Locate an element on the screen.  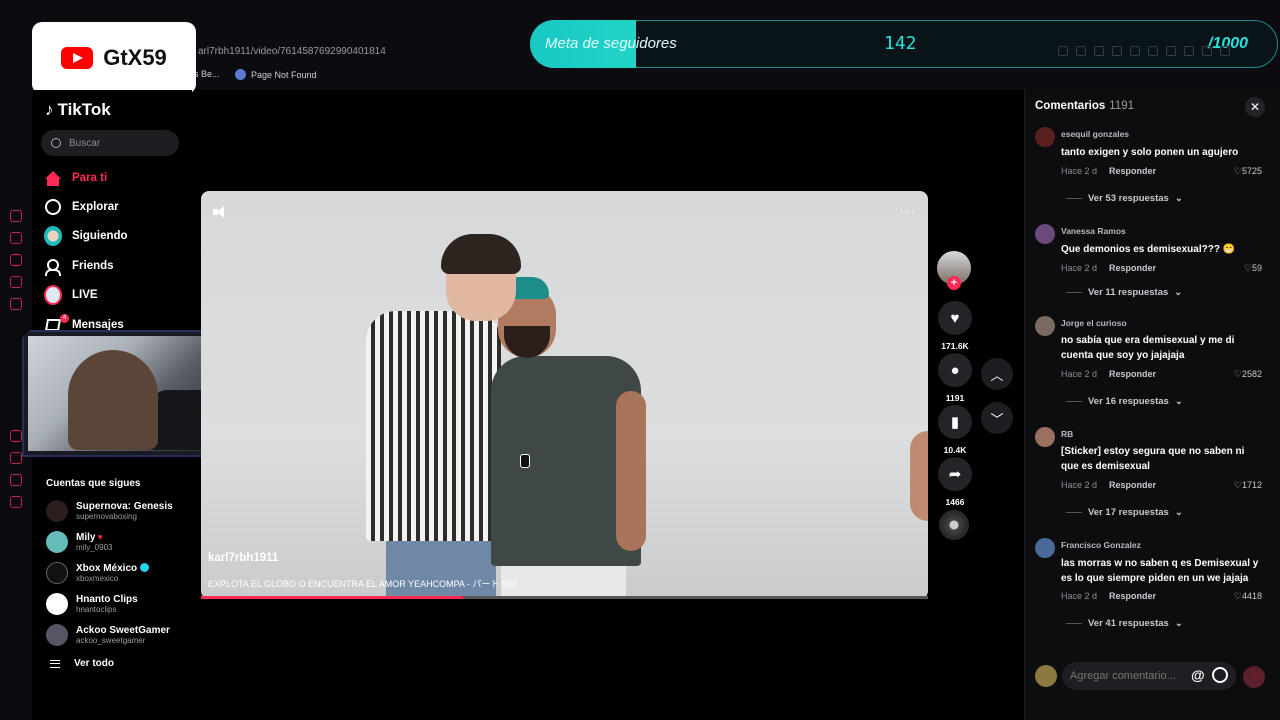
mention-icon: @ is located at coordinates (1198, 675).